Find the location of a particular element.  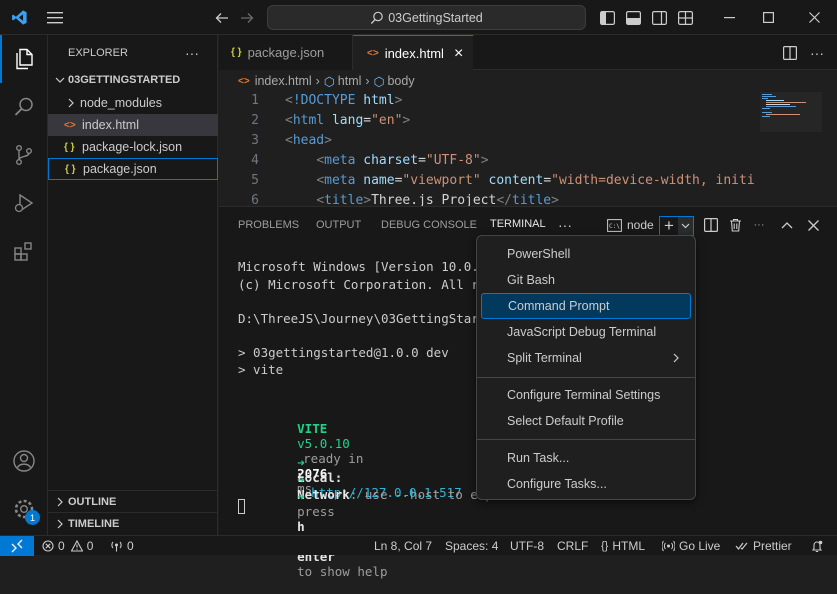

remote-indicator-icon is located at coordinates (17, 546).